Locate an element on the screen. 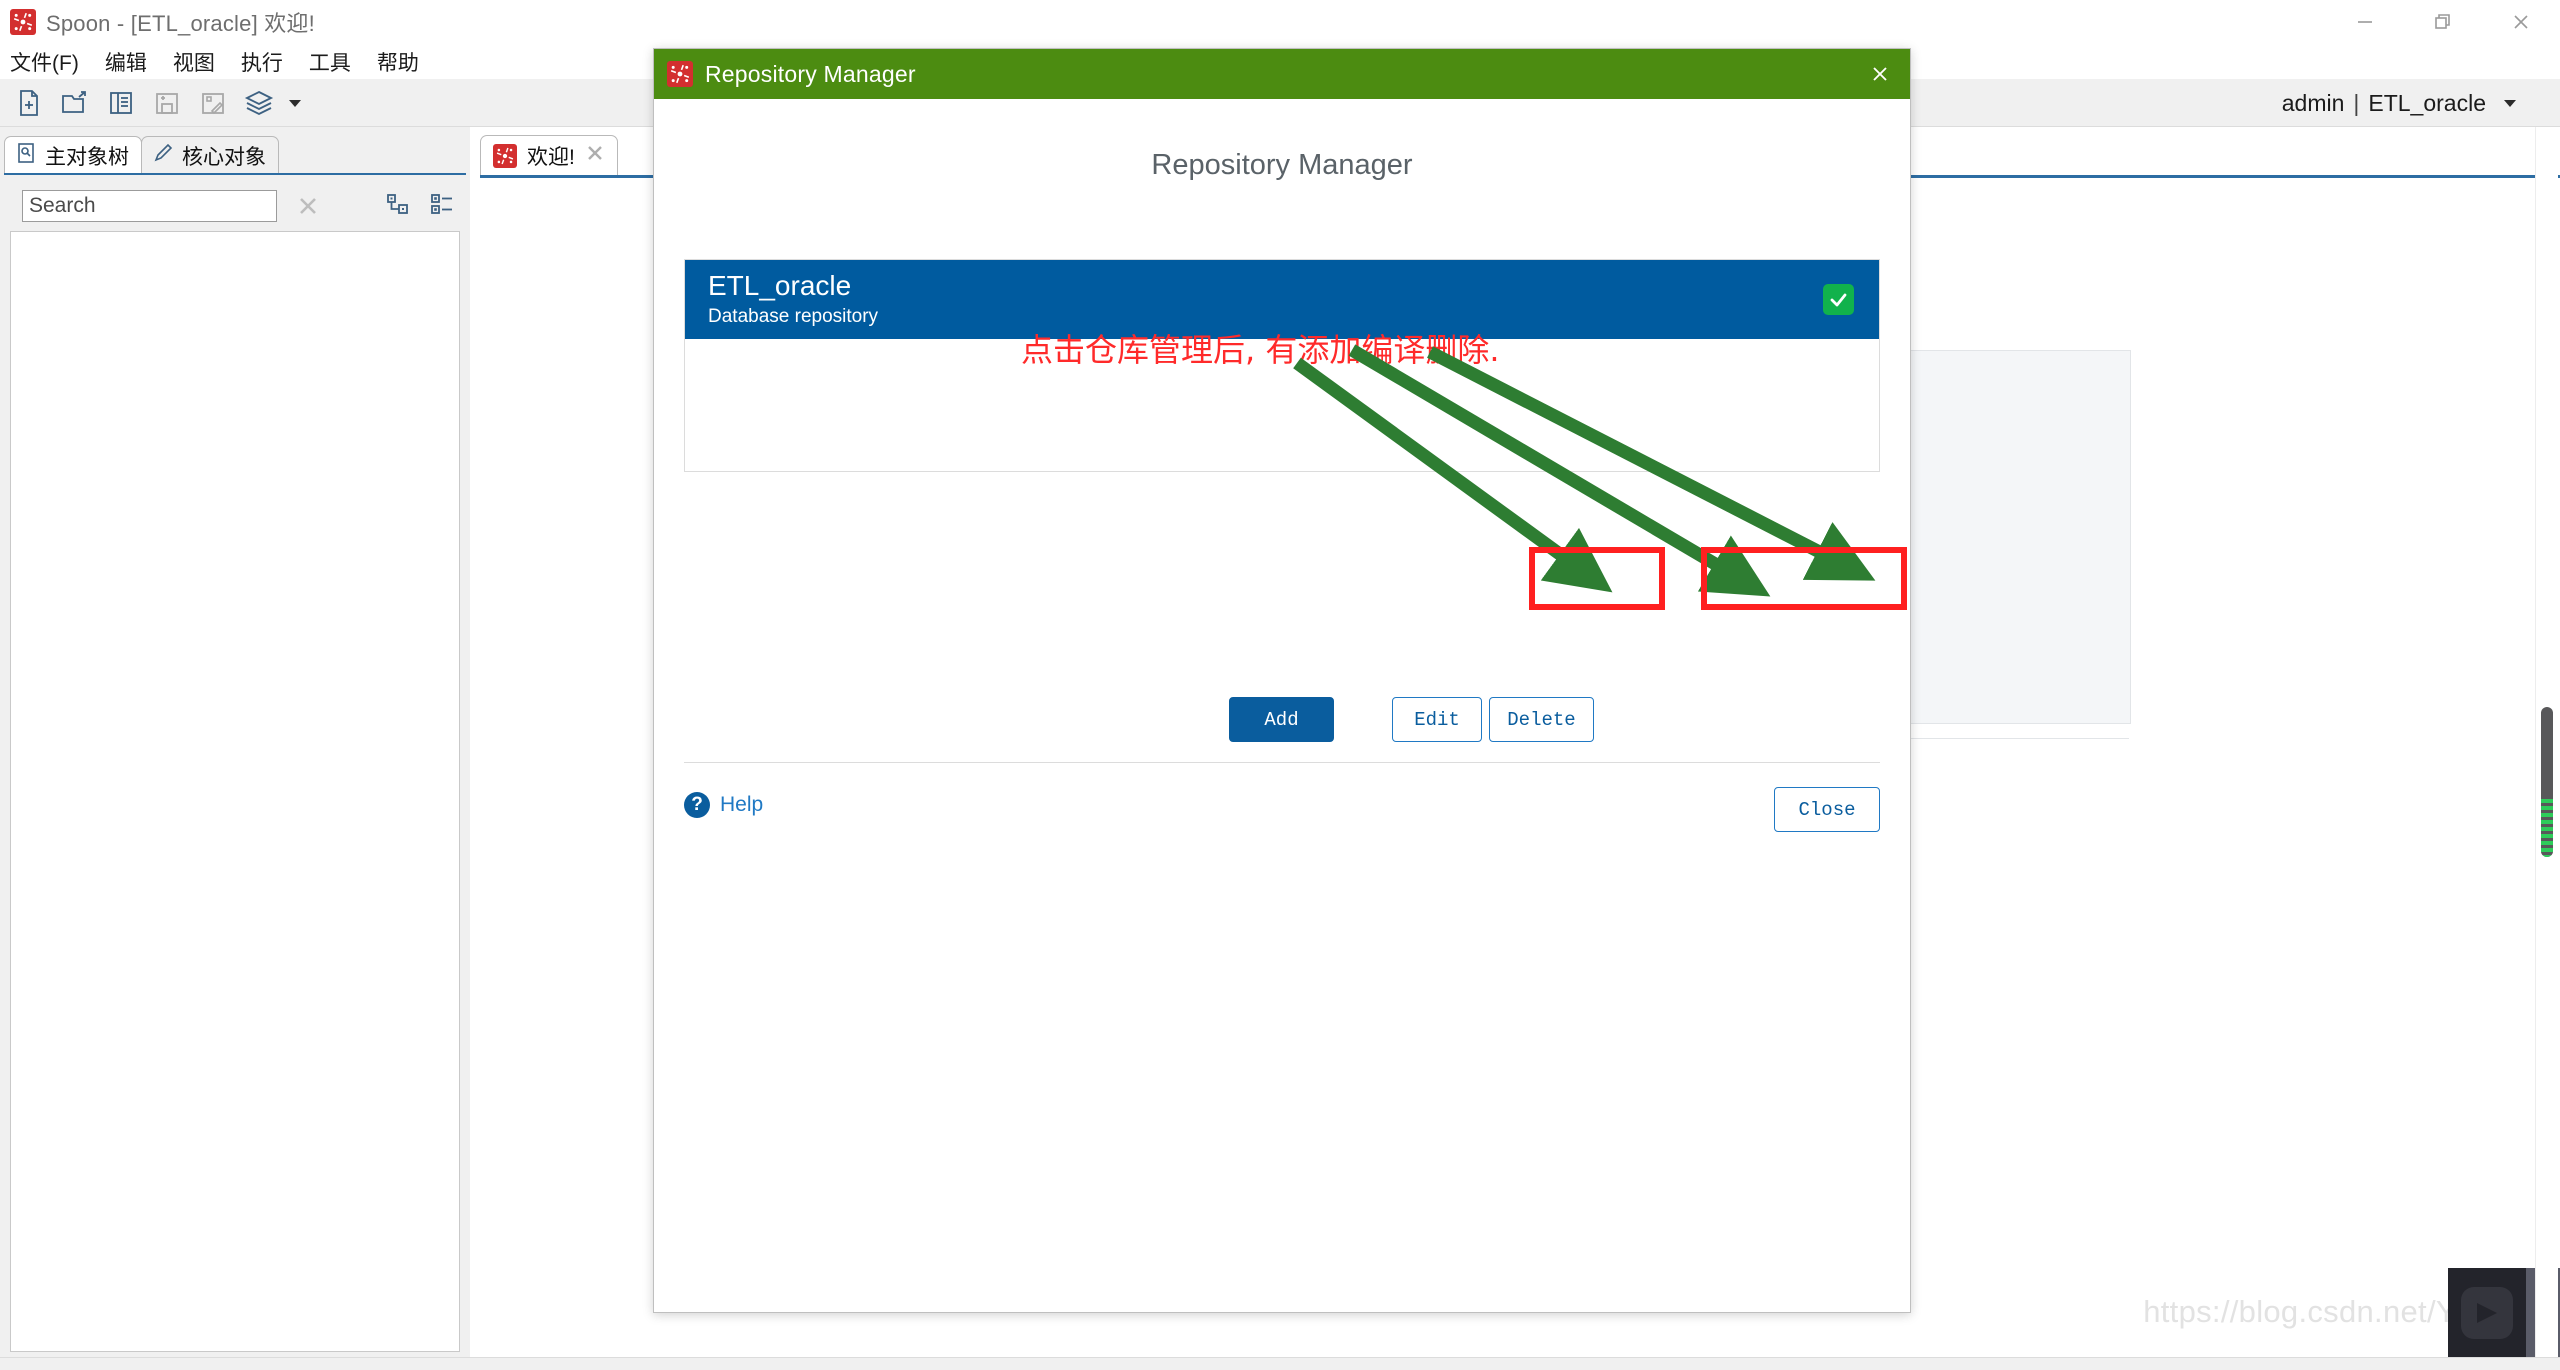 The image size is (2560, 1370). menu-item-view: 视图 is located at coordinates (194, 62).